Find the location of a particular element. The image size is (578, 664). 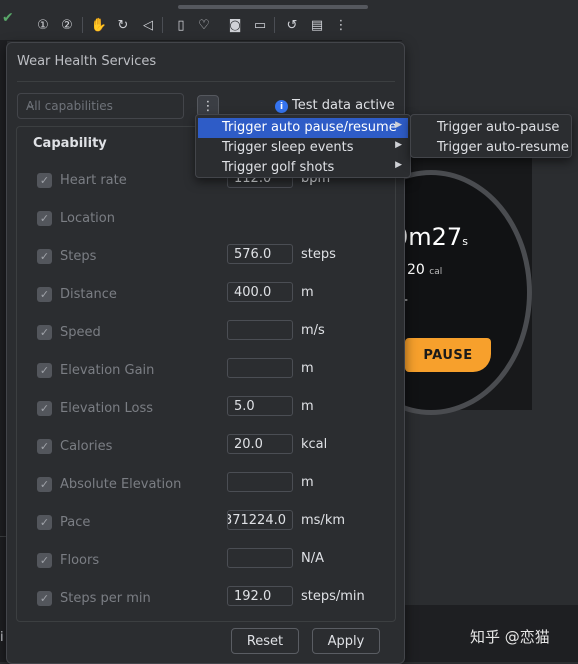

capability-unit: steps/min is located at coordinates (333, 596).